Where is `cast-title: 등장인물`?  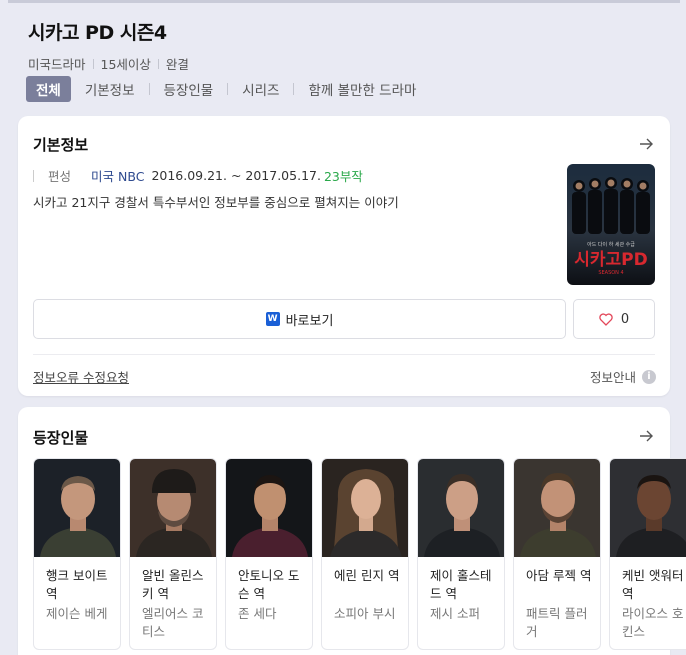 cast-title: 등장인물 is located at coordinates (61, 438).